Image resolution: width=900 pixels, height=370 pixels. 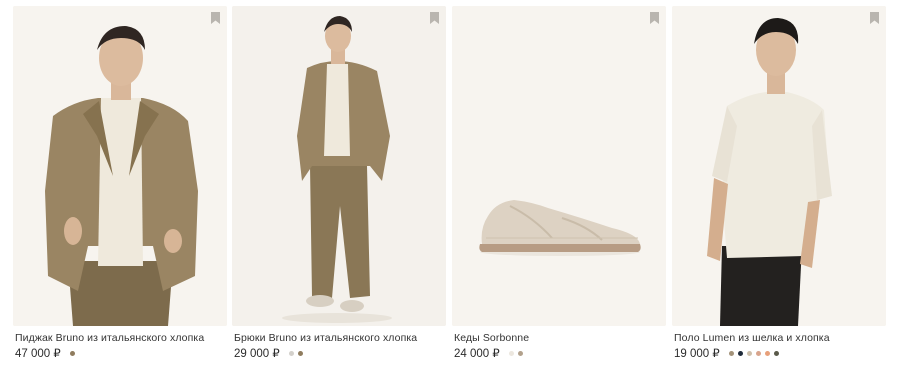 What do you see at coordinates (697, 354) in the screenshot?
I see `product-price: 19 000 ₽` at bounding box center [697, 354].